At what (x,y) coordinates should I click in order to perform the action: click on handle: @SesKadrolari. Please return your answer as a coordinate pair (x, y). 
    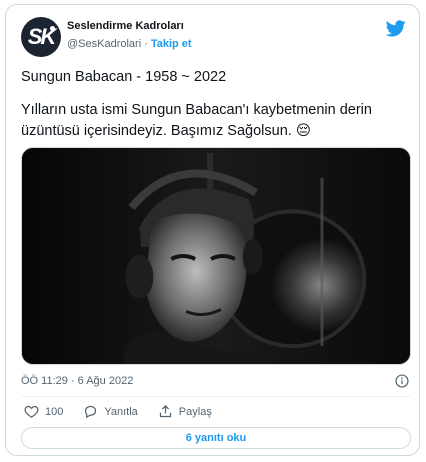
    Looking at the image, I should click on (104, 44).